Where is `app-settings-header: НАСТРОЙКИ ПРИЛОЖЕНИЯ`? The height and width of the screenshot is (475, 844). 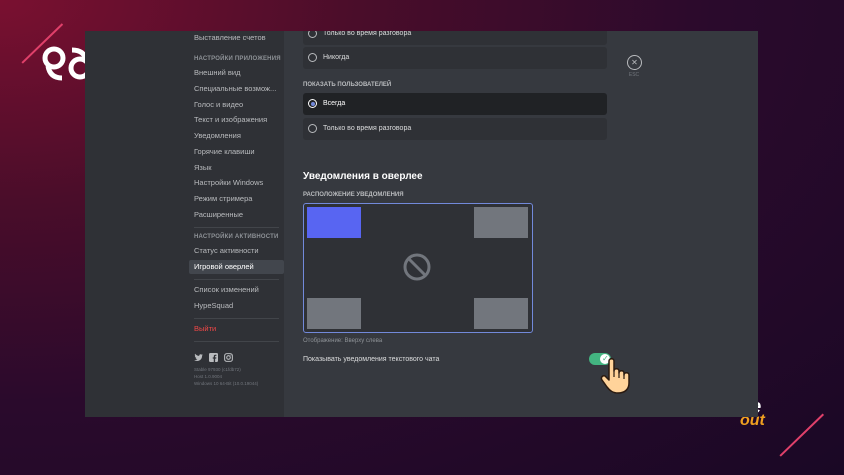
app-settings-header: НАСТРОЙКИ ПРИЛОЖЕНИЯ is located at coordinates (237, 59).